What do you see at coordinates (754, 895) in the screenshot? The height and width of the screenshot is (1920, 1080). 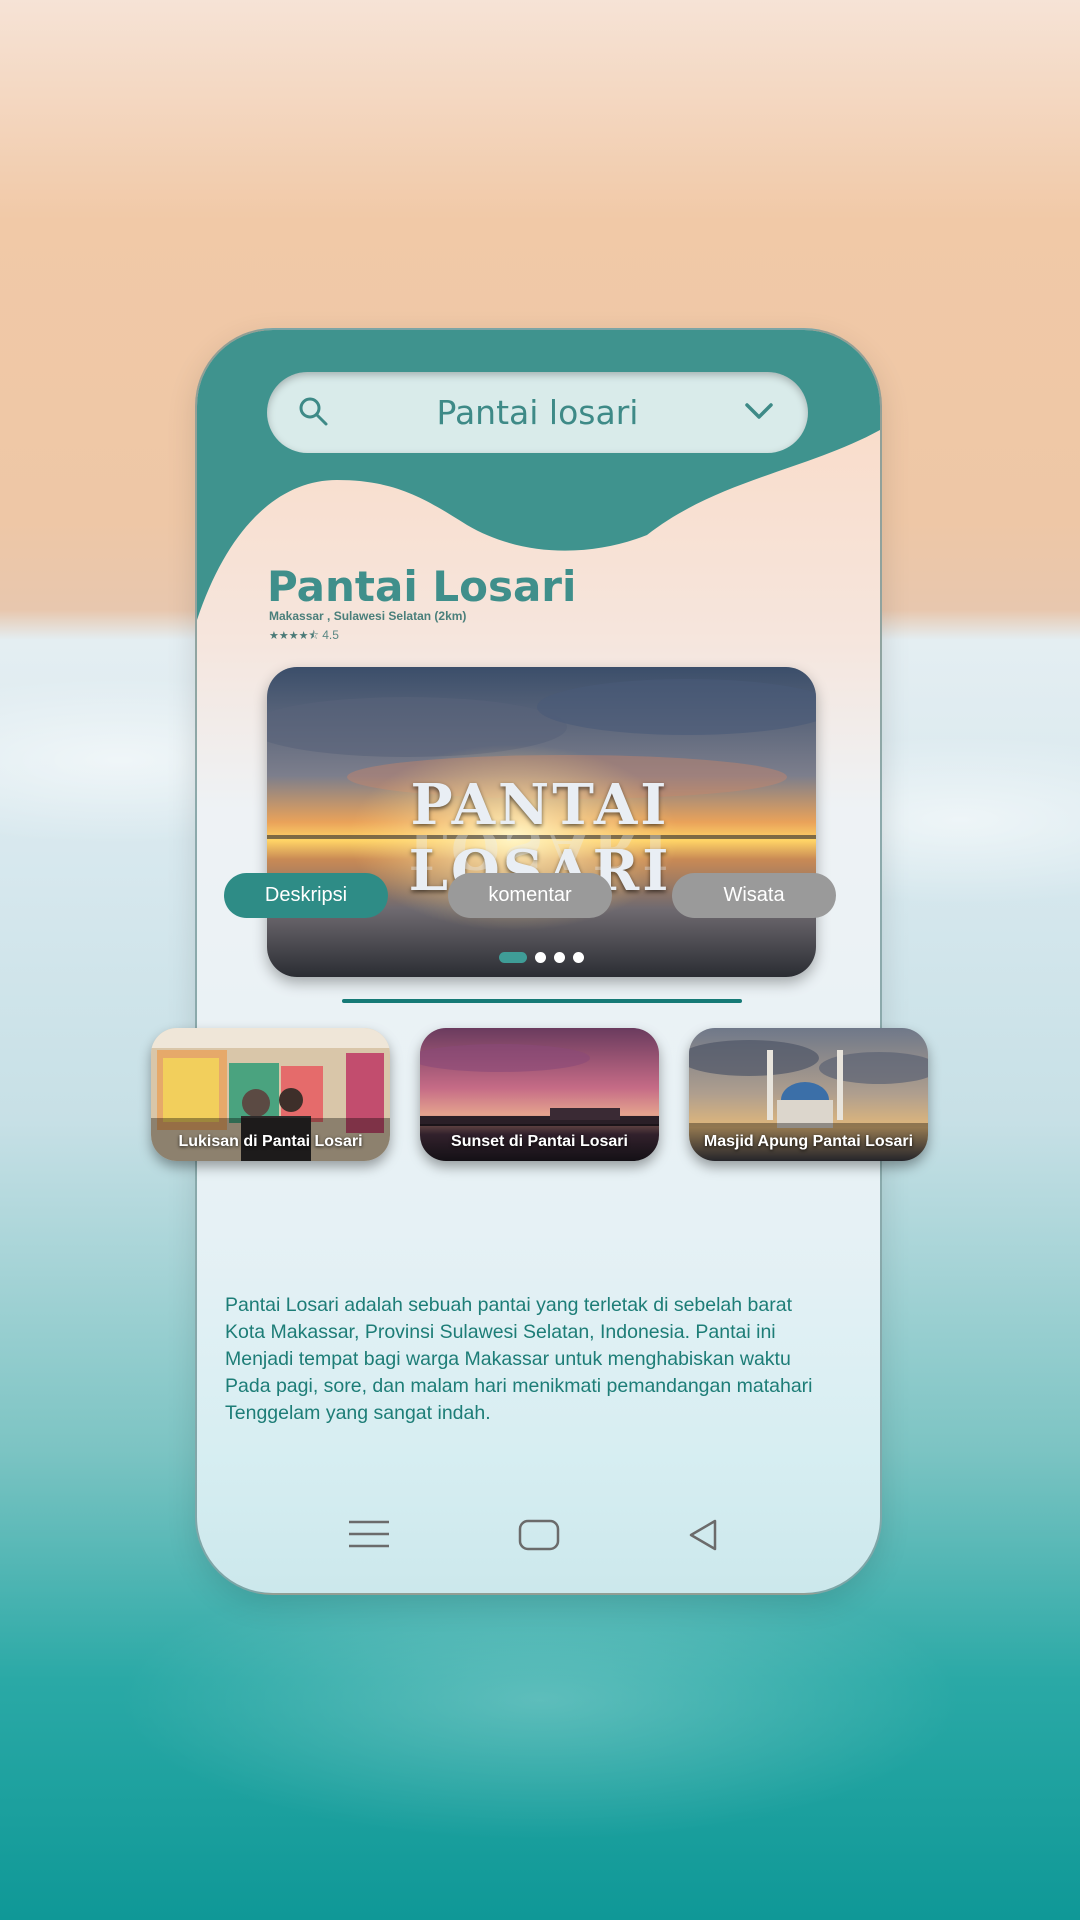 I see `tab-wisata: Wisata` at bounding box center [754, 895].